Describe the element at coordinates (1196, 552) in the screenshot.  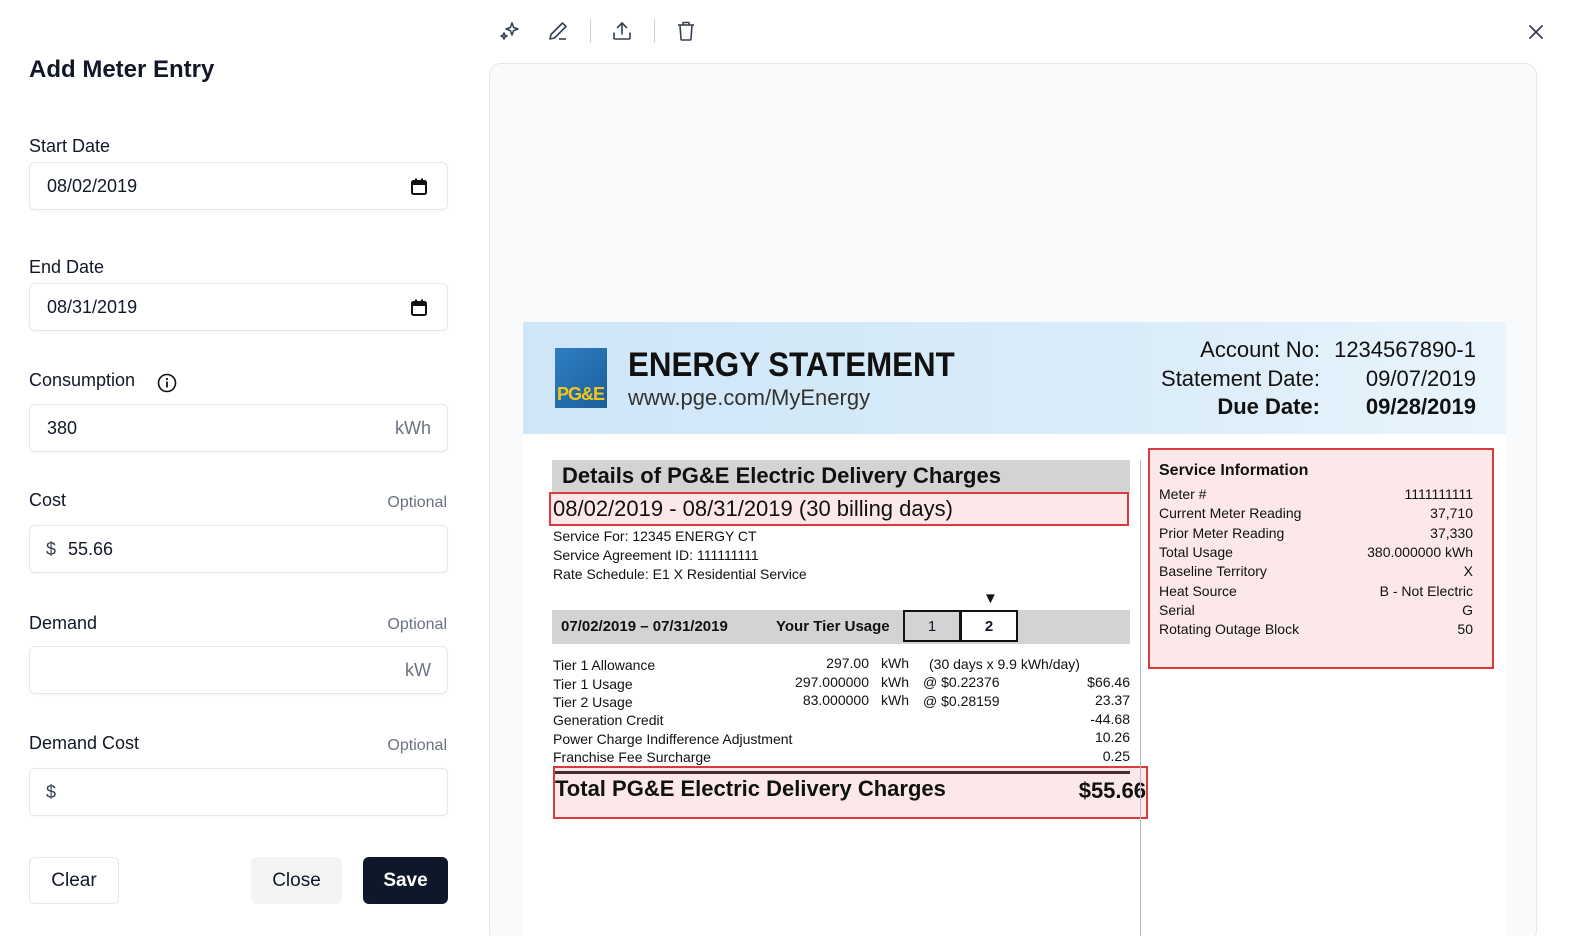
I see `service-info-label: Total Usage` at that location.